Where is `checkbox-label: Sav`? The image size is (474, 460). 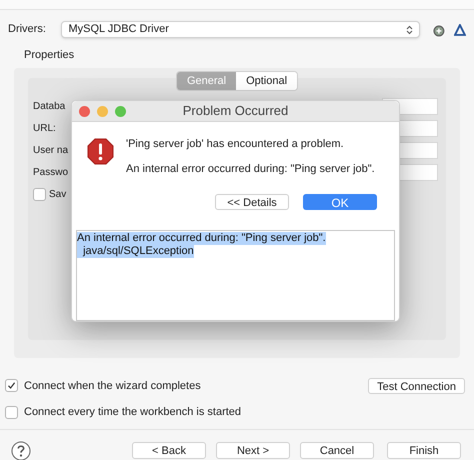
checkbox-label: Sav is located at coordinates (57, 195).